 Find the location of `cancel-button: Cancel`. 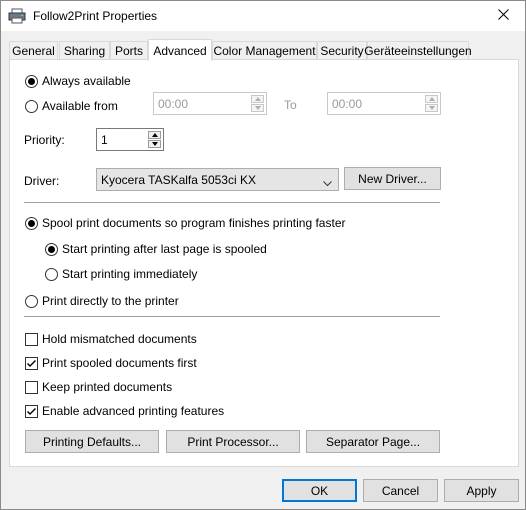

cancel-button: Cancel is located at coordinates (400, 490).